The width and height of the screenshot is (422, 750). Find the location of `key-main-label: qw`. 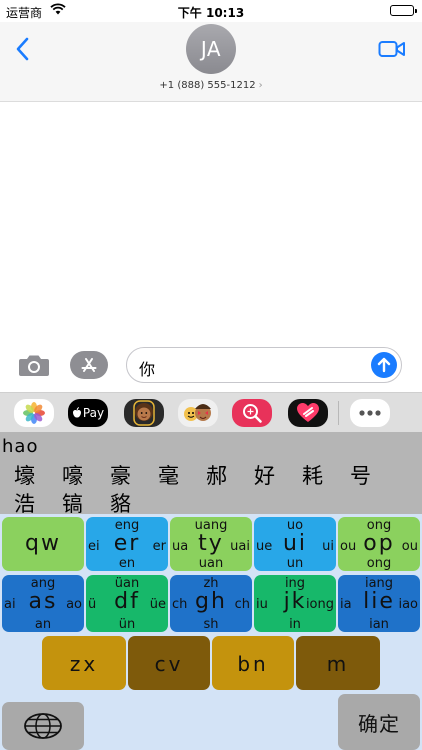

key-main-label: qw is located at coordinates (43, 543).